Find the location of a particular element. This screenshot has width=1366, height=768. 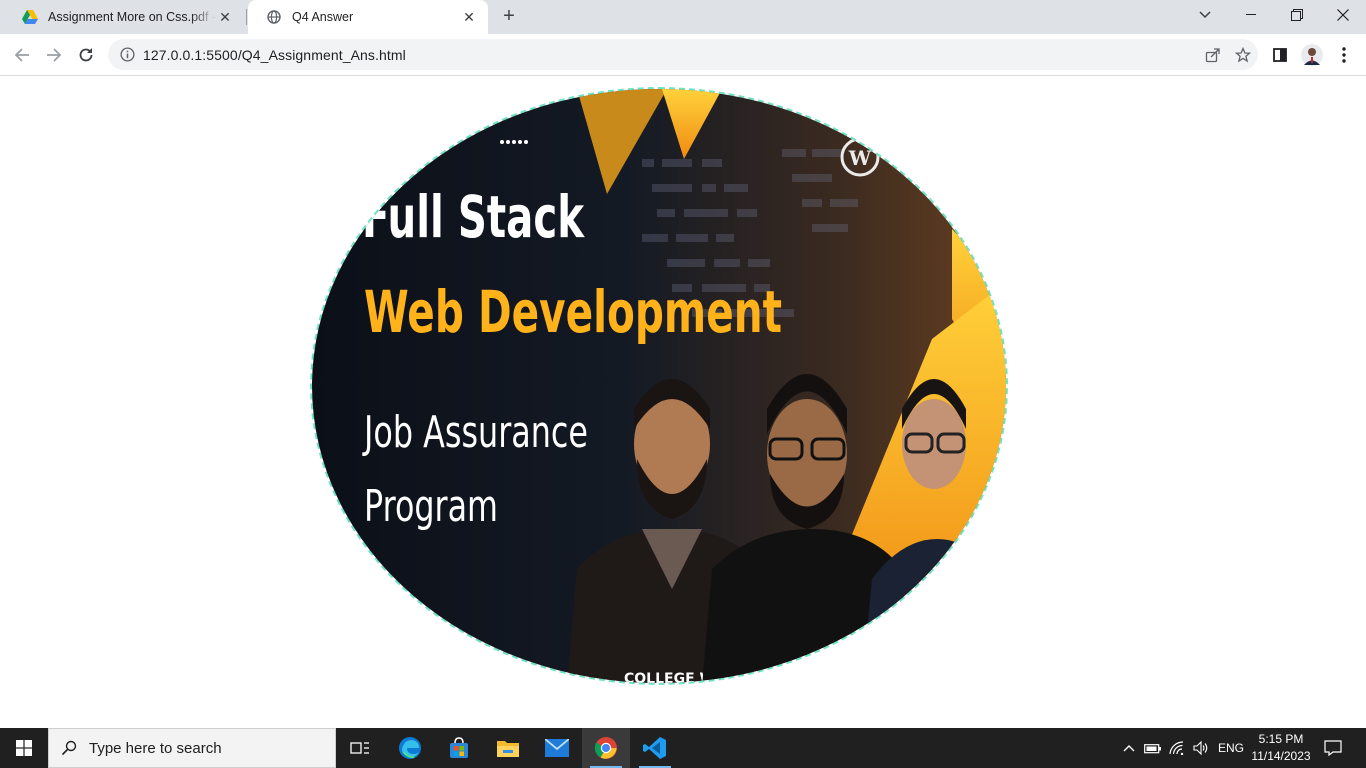

mail-taskbar-button is located at coordinates (557, 748).